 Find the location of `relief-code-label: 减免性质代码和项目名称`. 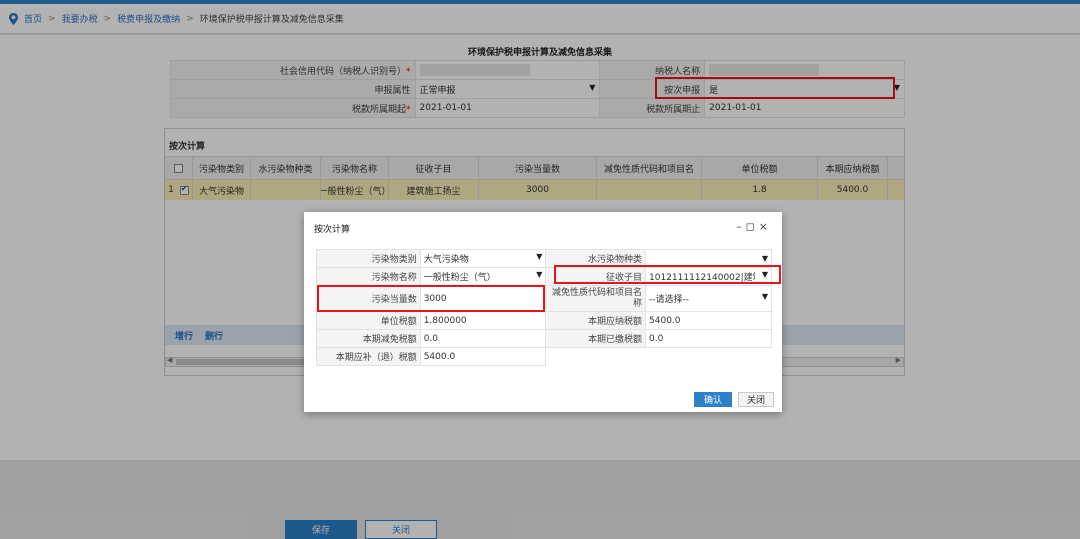

relief-code-label: 减免性质代码和项目名称 is located at coordinates (596, 298).